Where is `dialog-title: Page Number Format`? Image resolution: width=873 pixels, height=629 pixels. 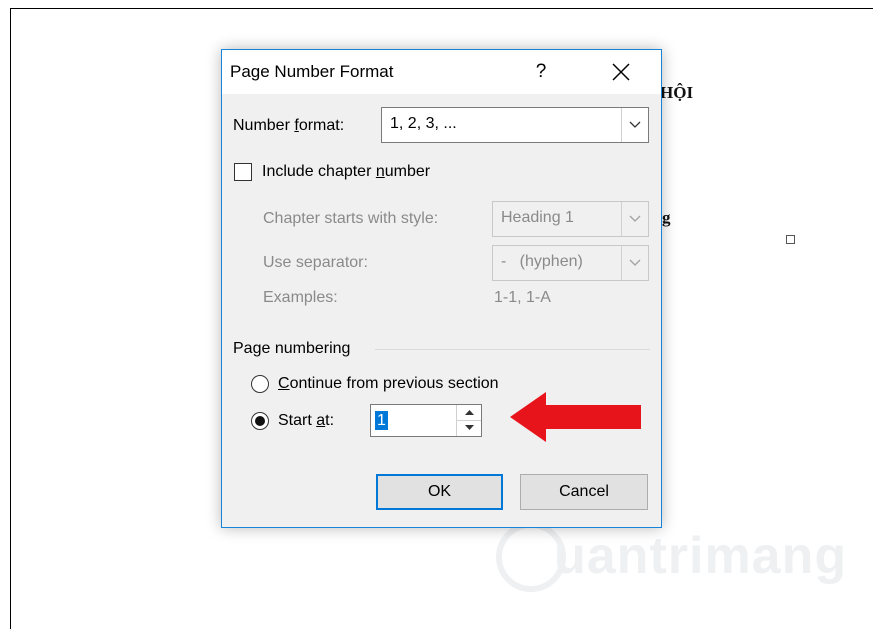
dialog-title: Page Number Format is located at coordinates (312, 71).